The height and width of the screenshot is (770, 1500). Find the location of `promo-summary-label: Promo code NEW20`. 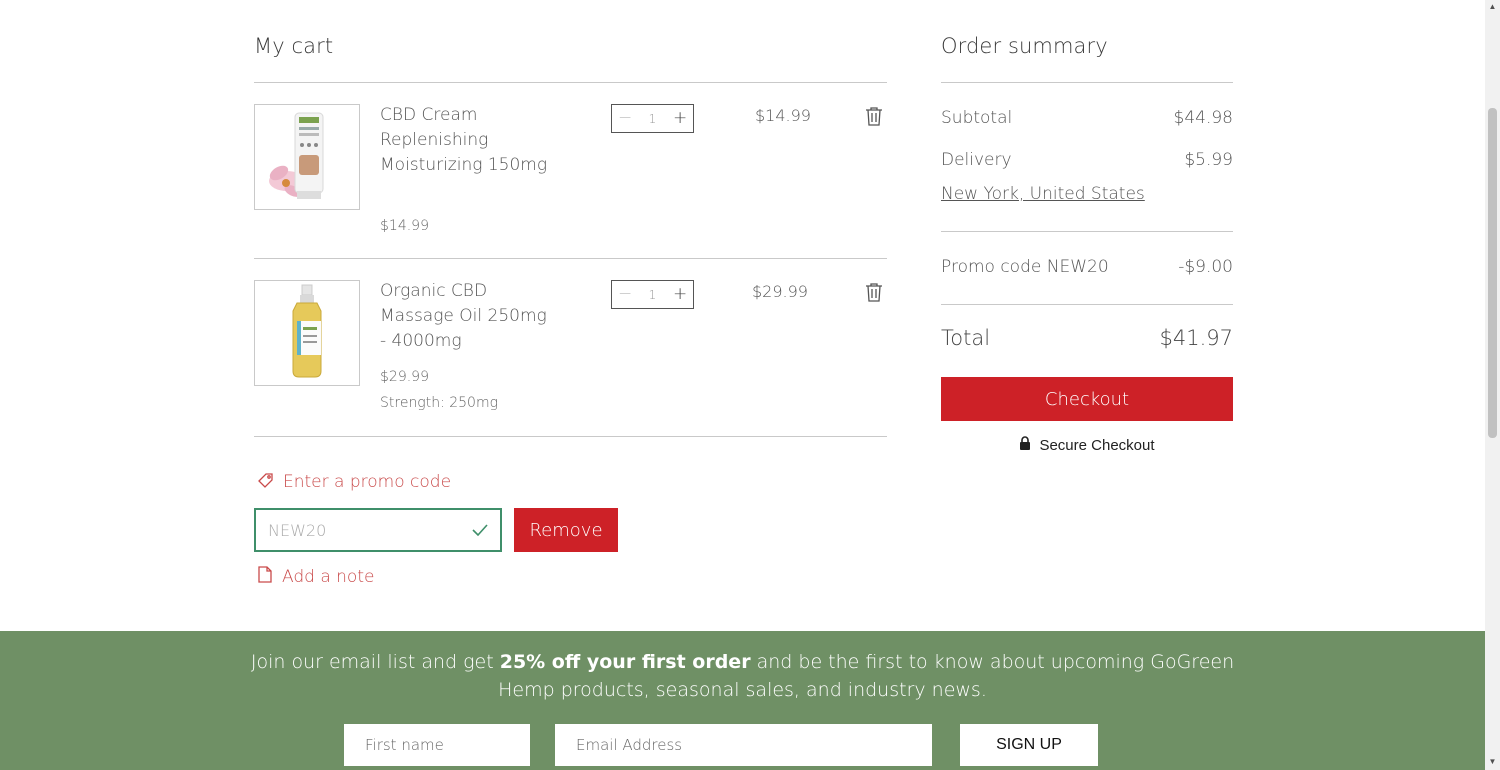

promo-summary-label: Promo code NEW20 is located at coordinates (1025, 267).